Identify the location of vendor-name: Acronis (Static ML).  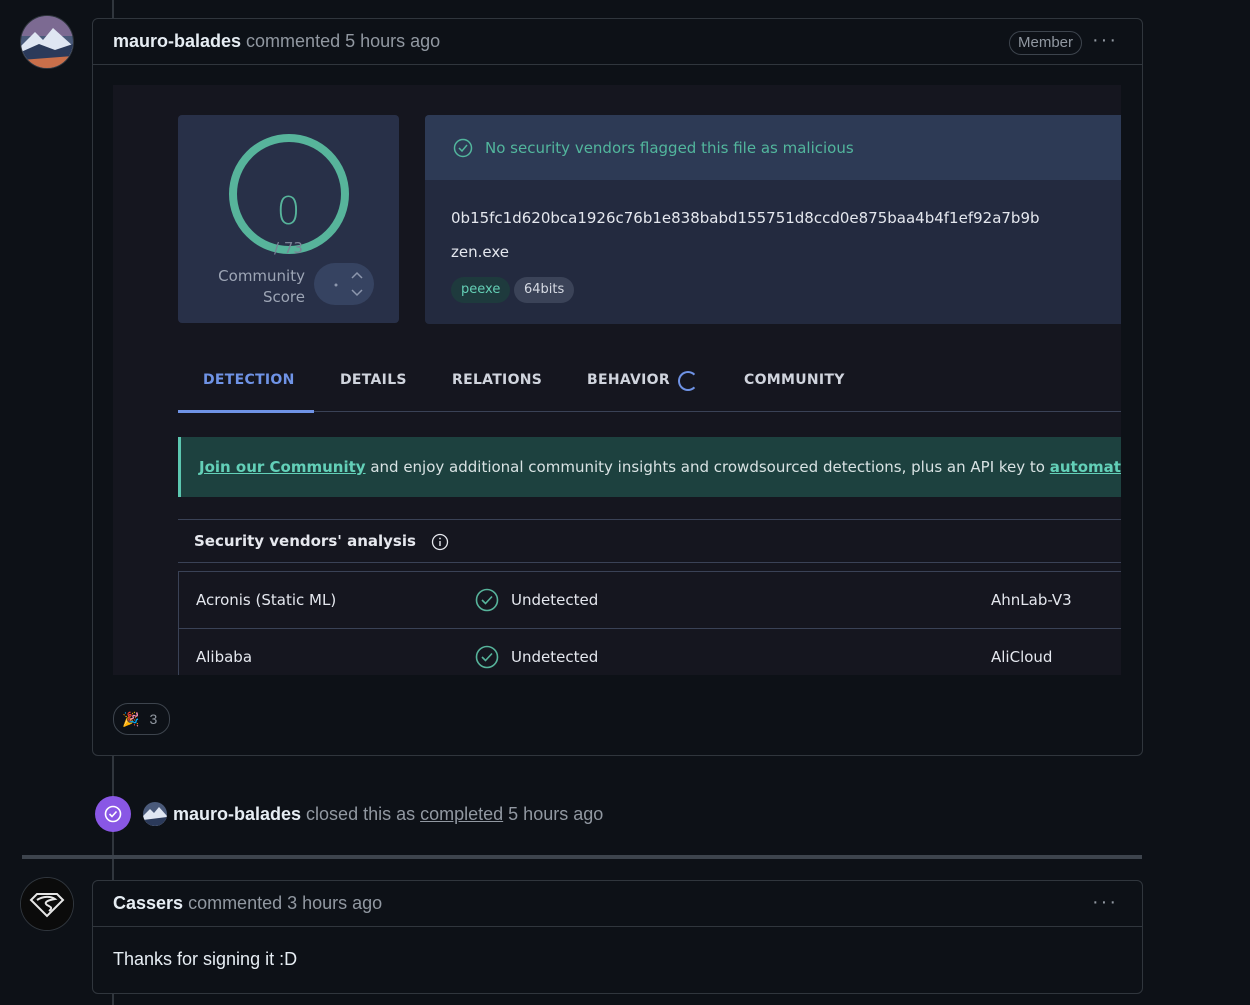
(266, 600).